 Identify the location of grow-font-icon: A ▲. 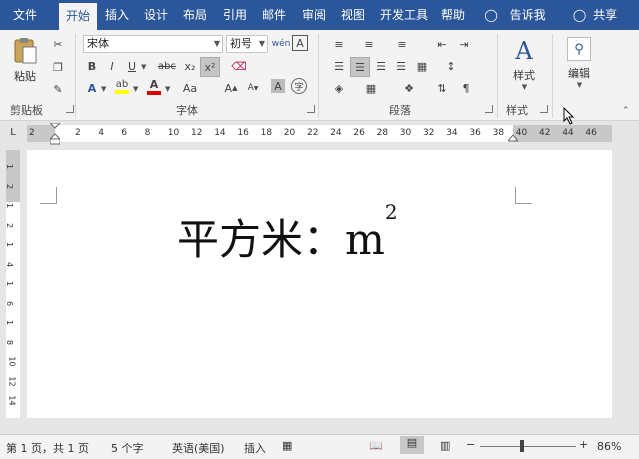
(231, 88).